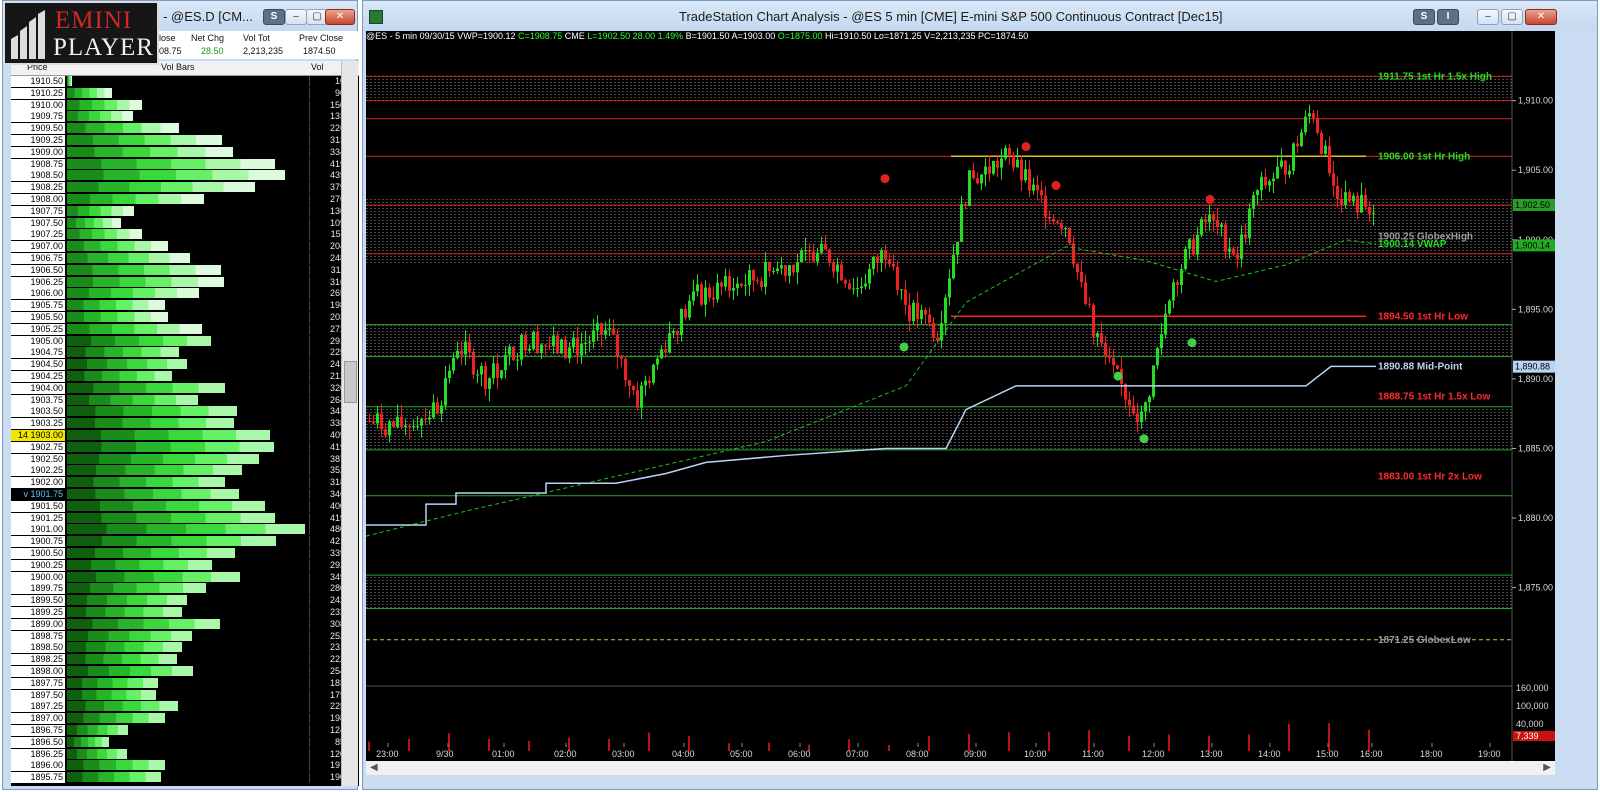 The height and width of the screenshot is (792, 1600). I want to click on ladder-row: 1904.7522538, so click(185, 353).